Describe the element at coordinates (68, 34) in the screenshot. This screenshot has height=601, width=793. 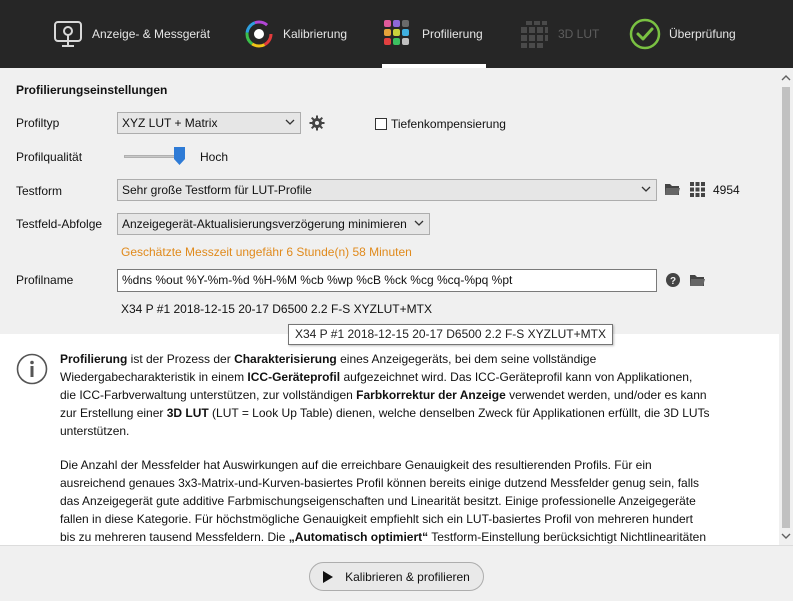
I see `display-device-icon` at that location.